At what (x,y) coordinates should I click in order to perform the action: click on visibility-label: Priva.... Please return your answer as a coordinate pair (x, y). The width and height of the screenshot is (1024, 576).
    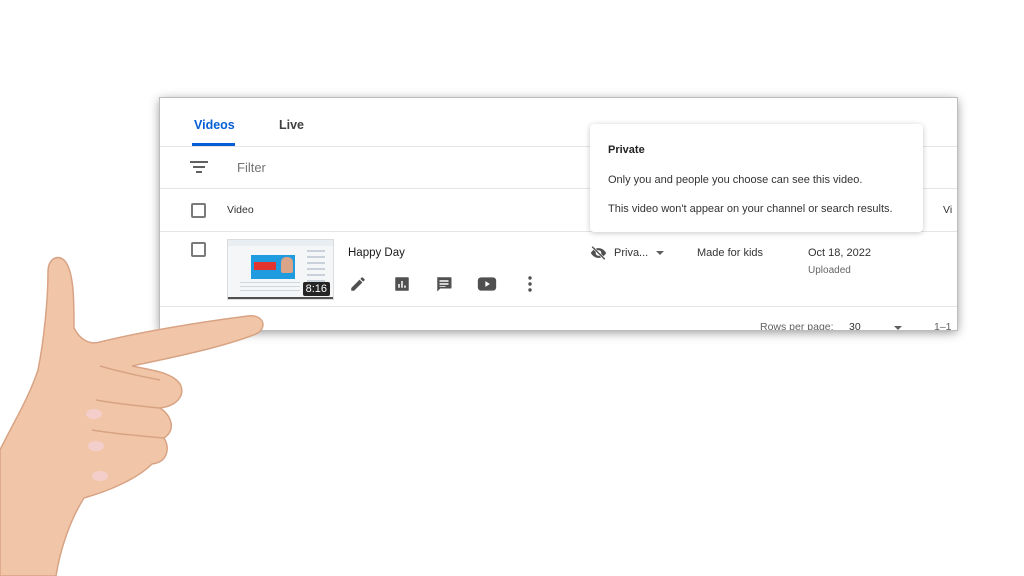
    Looking at the image, I should click on (631, 253).